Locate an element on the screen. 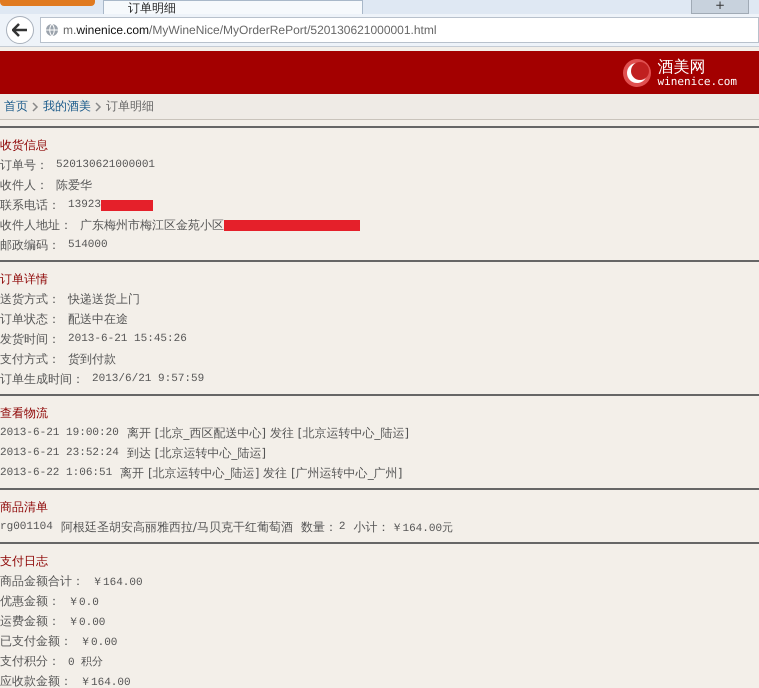 Image resolution: width=759 pixels, height=688 pixels. product-name: 阿根廷圣胡安高丽雅西拉/马贝克干红葡萄酒 is located at coordinates (176, 527).